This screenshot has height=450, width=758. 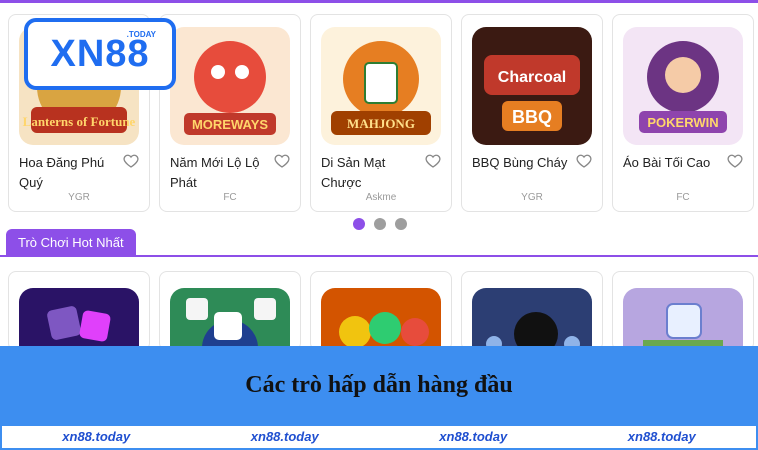 I want to click on game-title: Hoa Đăng Phú Quý, so click(x=73, y=173).